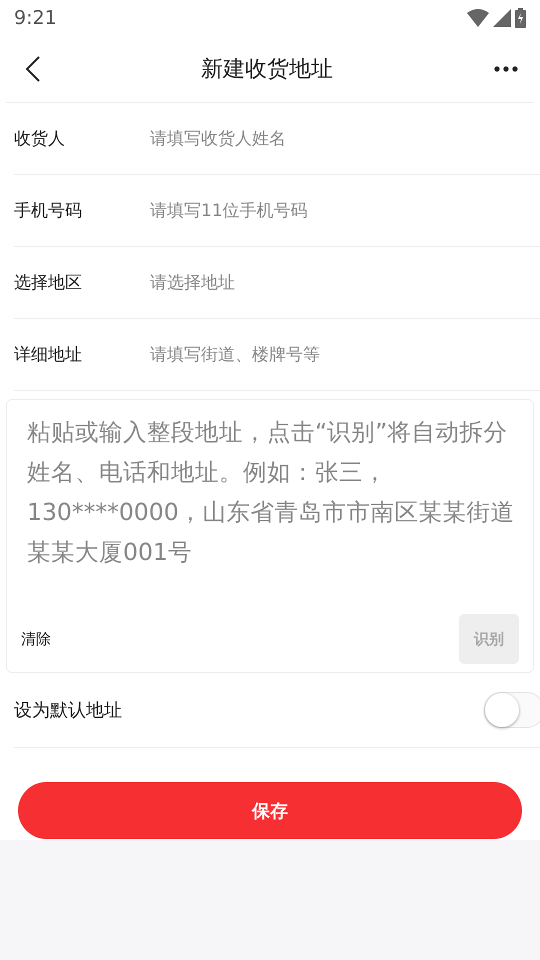 The width and height of the screenshot is (540, 960). Describe the element at coordinates (320, 282) in the screenshot. I see `input-field: 请选择地址` at that location.